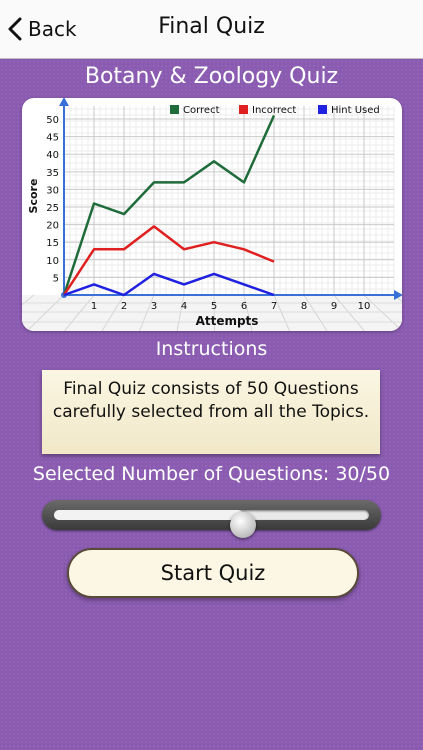 The image size is (423, 750). I want to click on instructions-title: Instructions, so click(211, 349).